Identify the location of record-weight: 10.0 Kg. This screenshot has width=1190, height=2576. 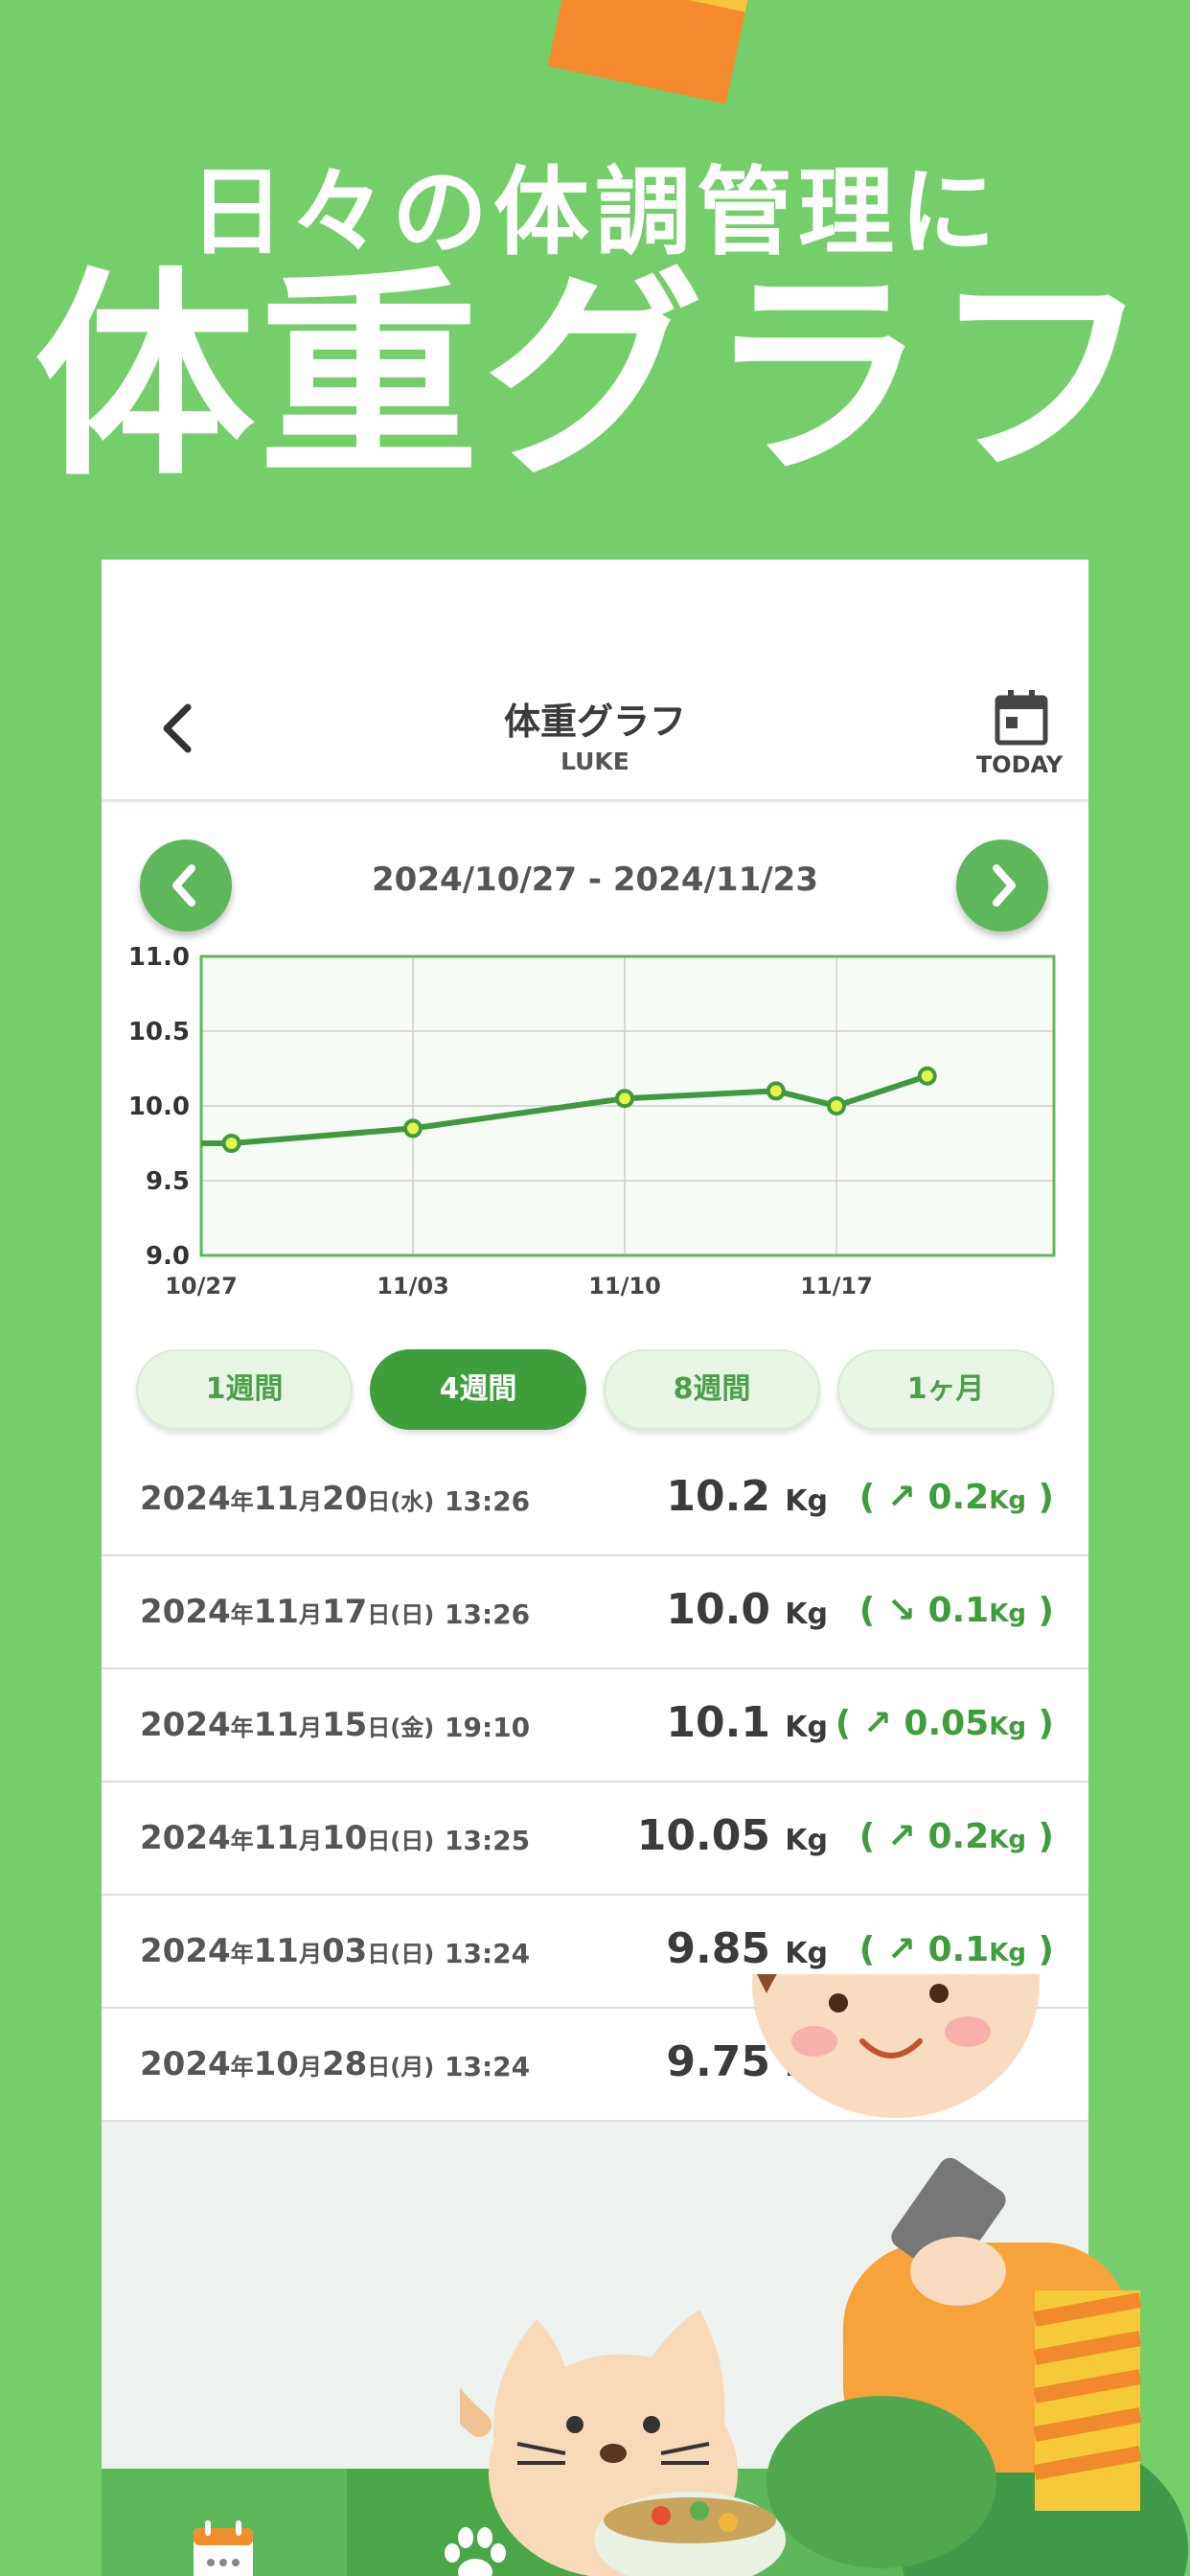
(747, 1609).